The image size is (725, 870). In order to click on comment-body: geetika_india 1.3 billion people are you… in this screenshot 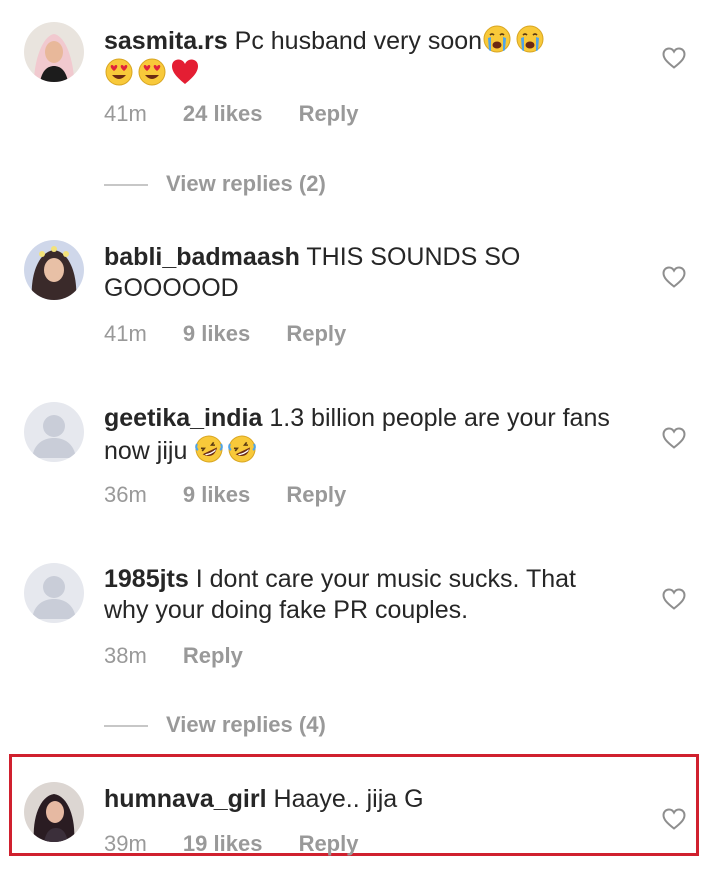, I will do `click(359, 435)`.